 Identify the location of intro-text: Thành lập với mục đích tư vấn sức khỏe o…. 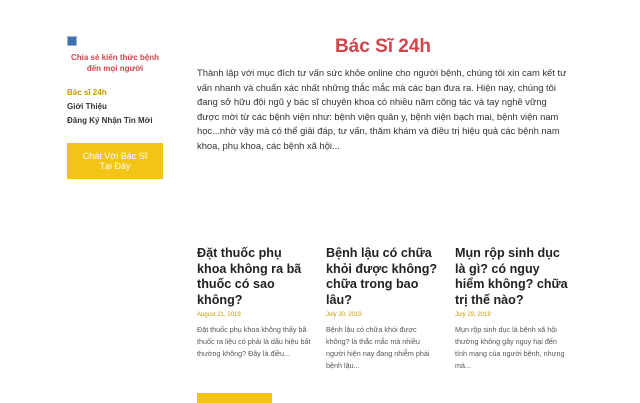
(382, 109).